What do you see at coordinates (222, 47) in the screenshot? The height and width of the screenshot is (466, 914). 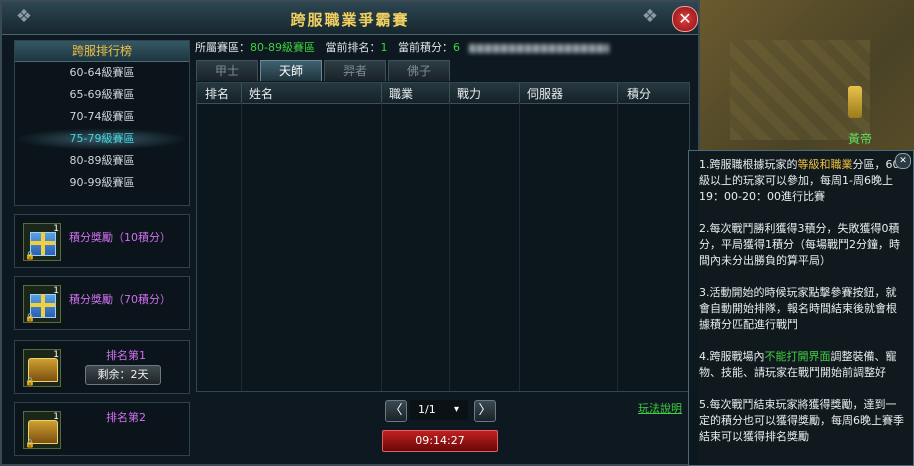 I see `zone-label: 所屬賽區：` at bounding box center [222, 47].